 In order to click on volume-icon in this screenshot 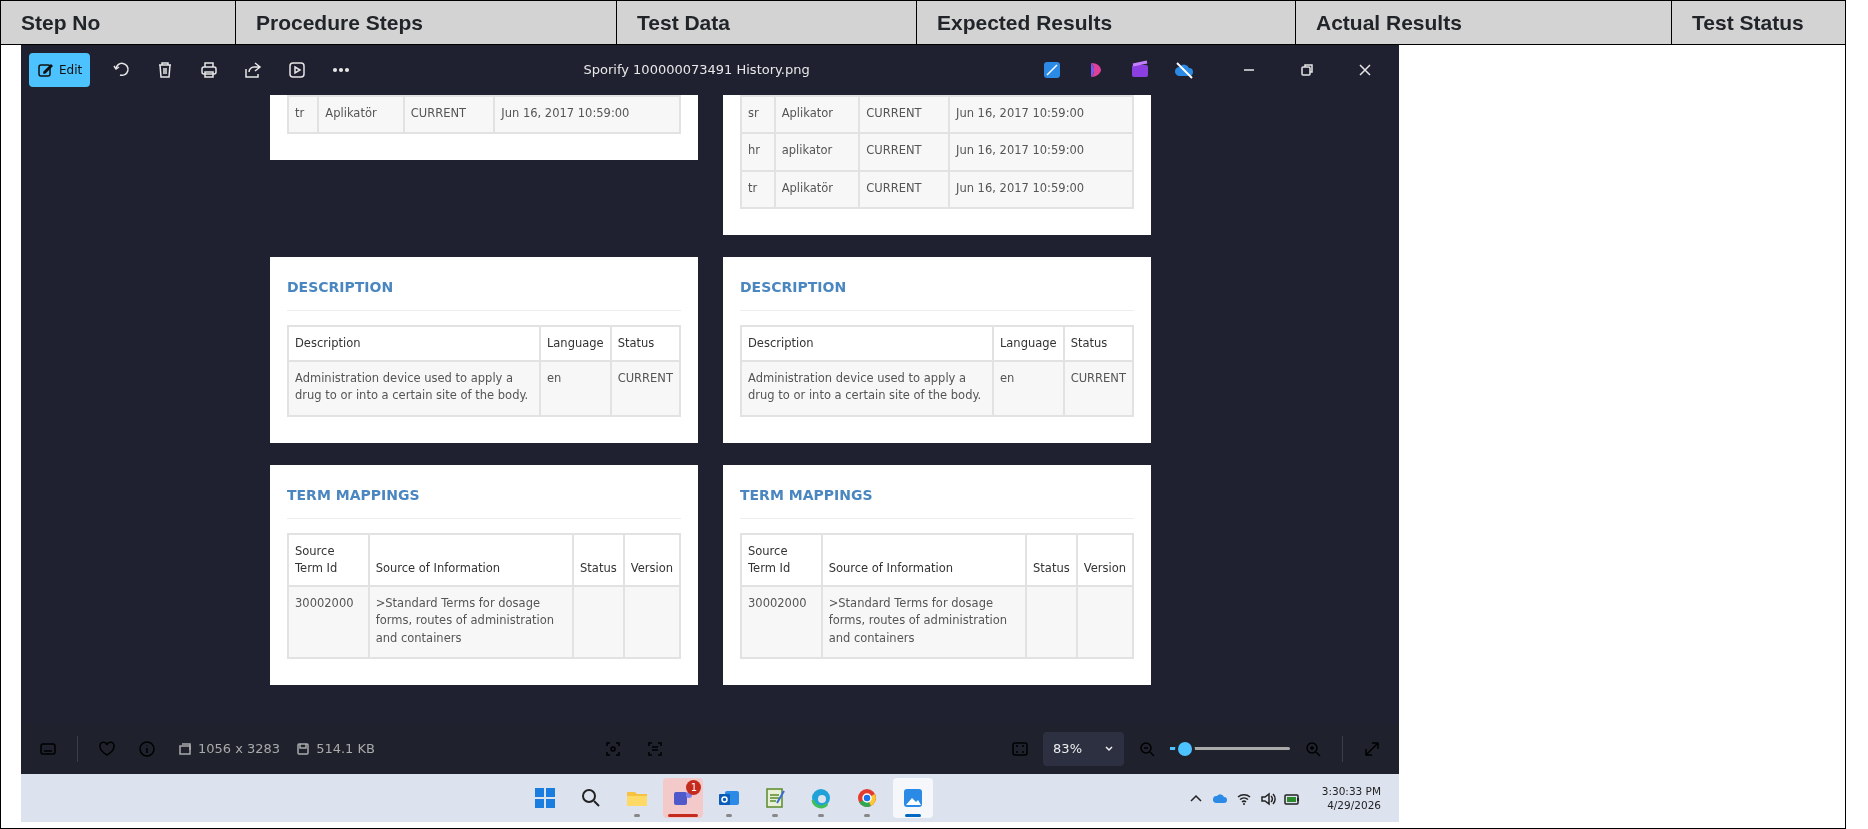, I will do `click(1267, 798)`.